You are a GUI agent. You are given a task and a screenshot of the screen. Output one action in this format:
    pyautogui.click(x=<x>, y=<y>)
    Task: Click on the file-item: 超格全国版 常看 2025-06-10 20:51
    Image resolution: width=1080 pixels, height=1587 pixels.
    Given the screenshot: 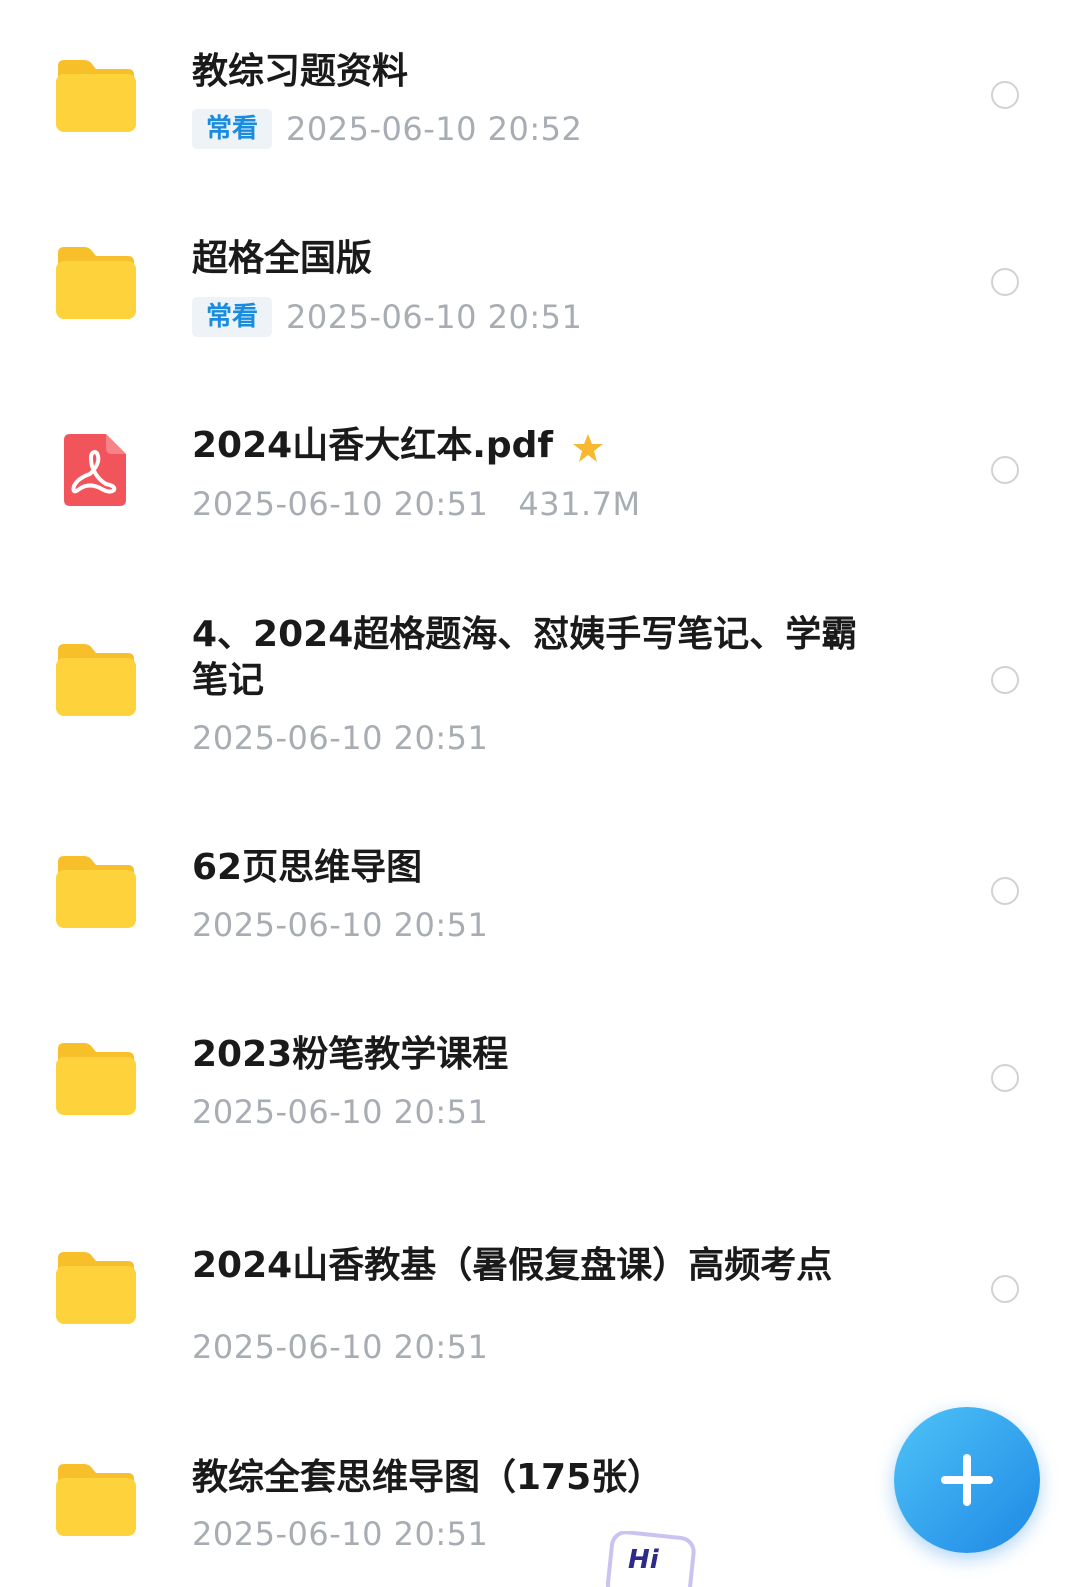 What is the action you would take?
    pyautogui.click(x=540, y=285)
    